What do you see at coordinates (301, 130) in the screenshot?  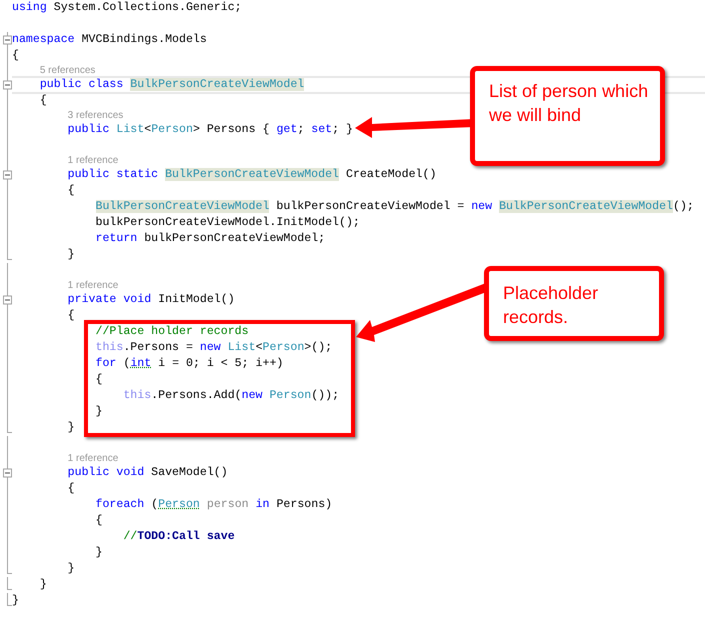 I see `code-token: ;` at bounding box center [301, 130].